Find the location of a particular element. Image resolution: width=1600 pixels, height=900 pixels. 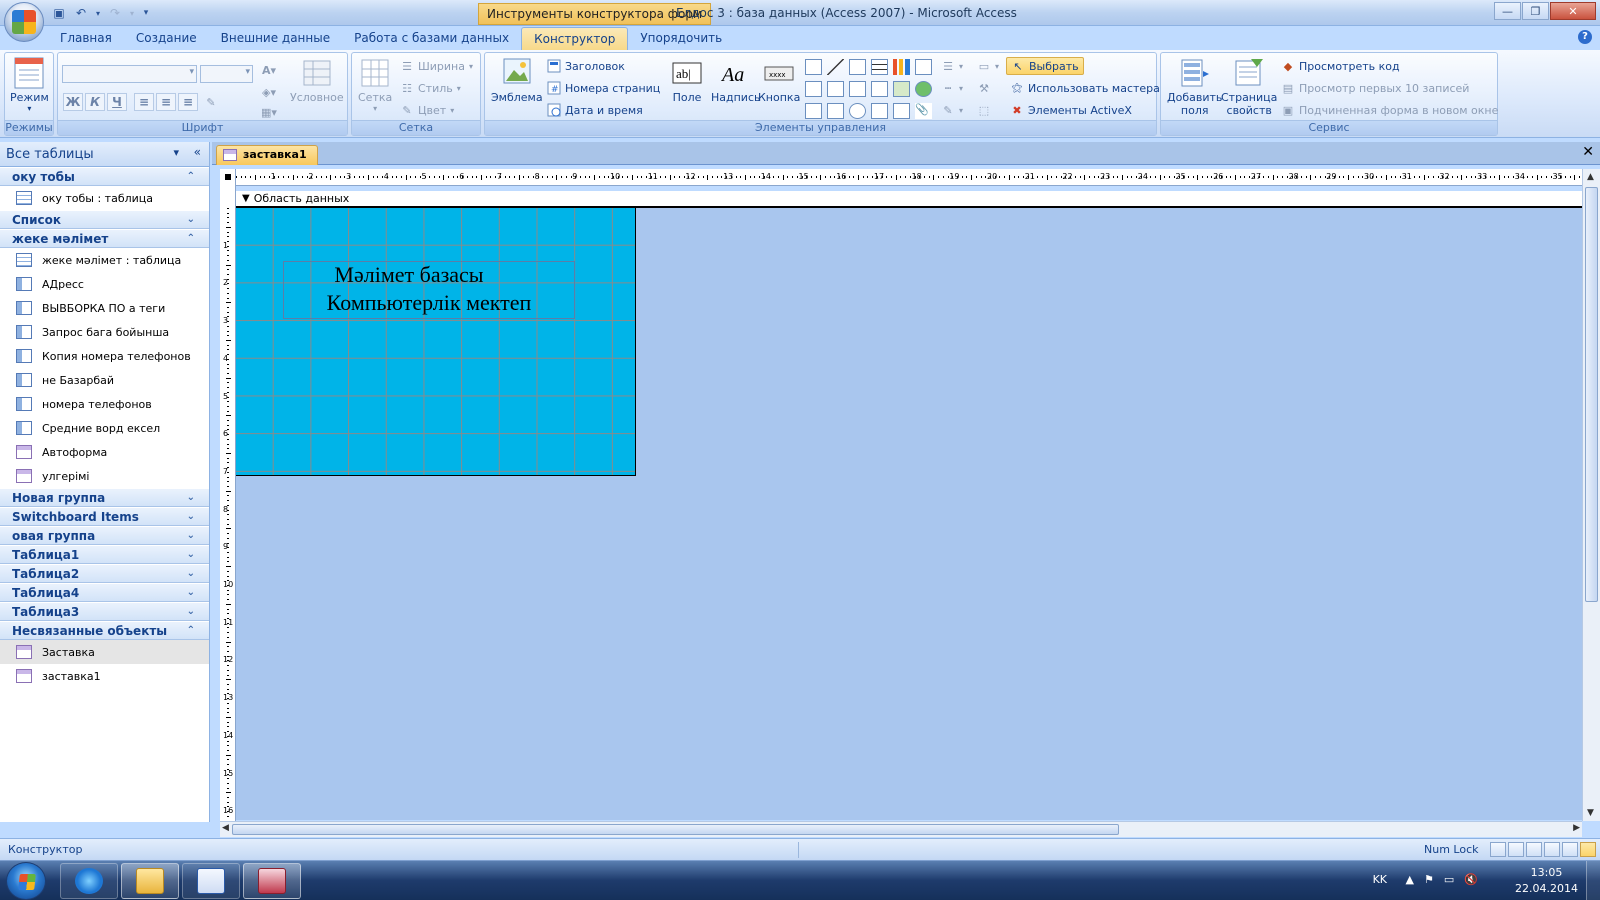

option-group-icon is located at coordinates (857, 67).